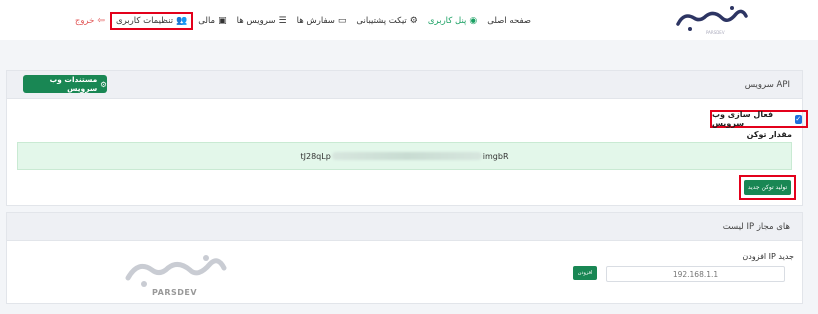 The width and height of the screenshot is (818, 314). I want to click on orders-icon: ▭, so click(342, 21).